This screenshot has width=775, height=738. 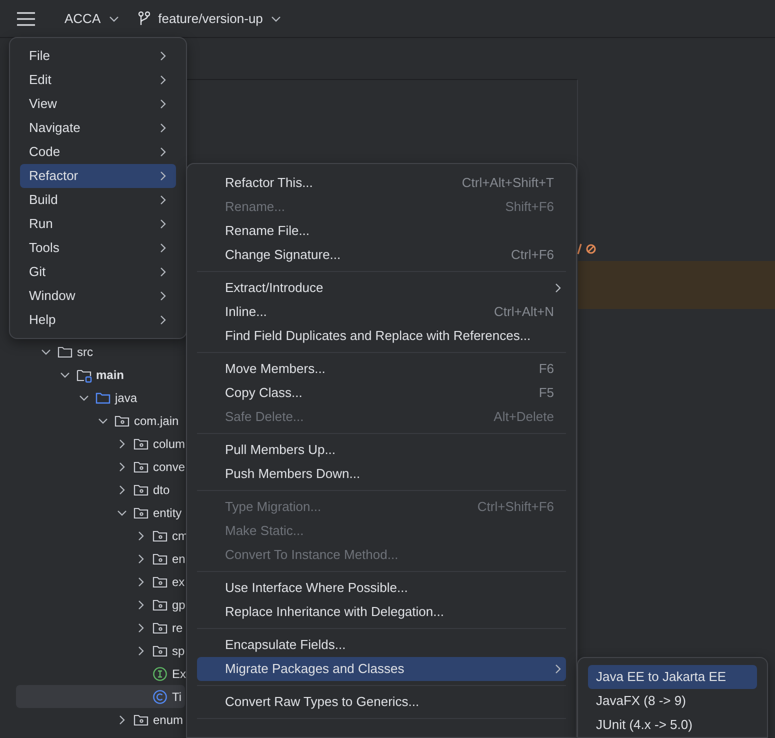 What do you see at coordinates (672, 701) in the screenshot?
I see `menu-item: JavaFX (8 -> 9)` at bounding box center [672, 701].